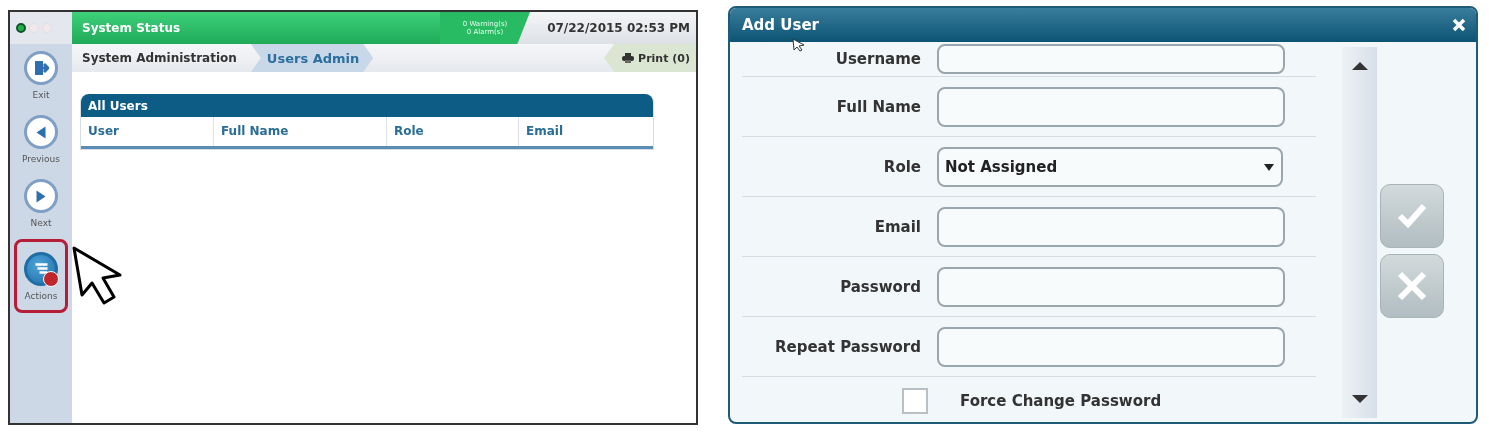 The image size is (1489, 435). What do you see at coordinates (902, 166) in the screenshot?
I see `field-label: Role` at bounding box center [902, 166].